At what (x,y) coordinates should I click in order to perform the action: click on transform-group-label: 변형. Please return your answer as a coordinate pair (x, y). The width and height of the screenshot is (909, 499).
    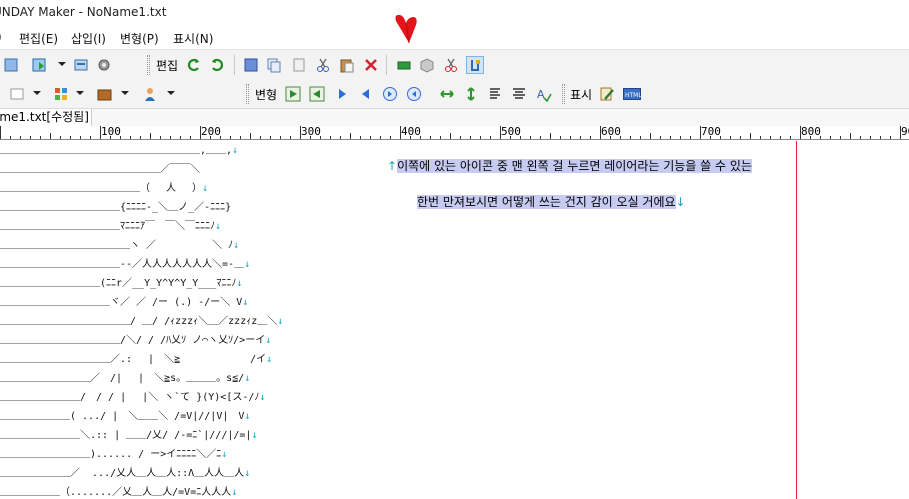
    Looking at the image, I should click on (266, 95).